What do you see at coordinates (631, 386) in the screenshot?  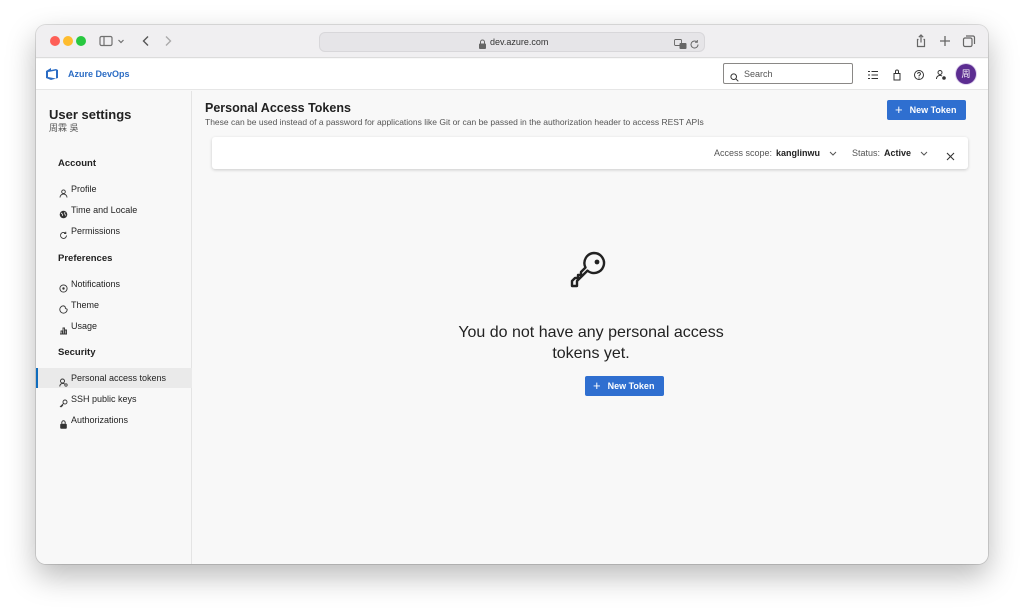 I see `empty-state-new-token-label: New Token` at bounding box center [631, 386].